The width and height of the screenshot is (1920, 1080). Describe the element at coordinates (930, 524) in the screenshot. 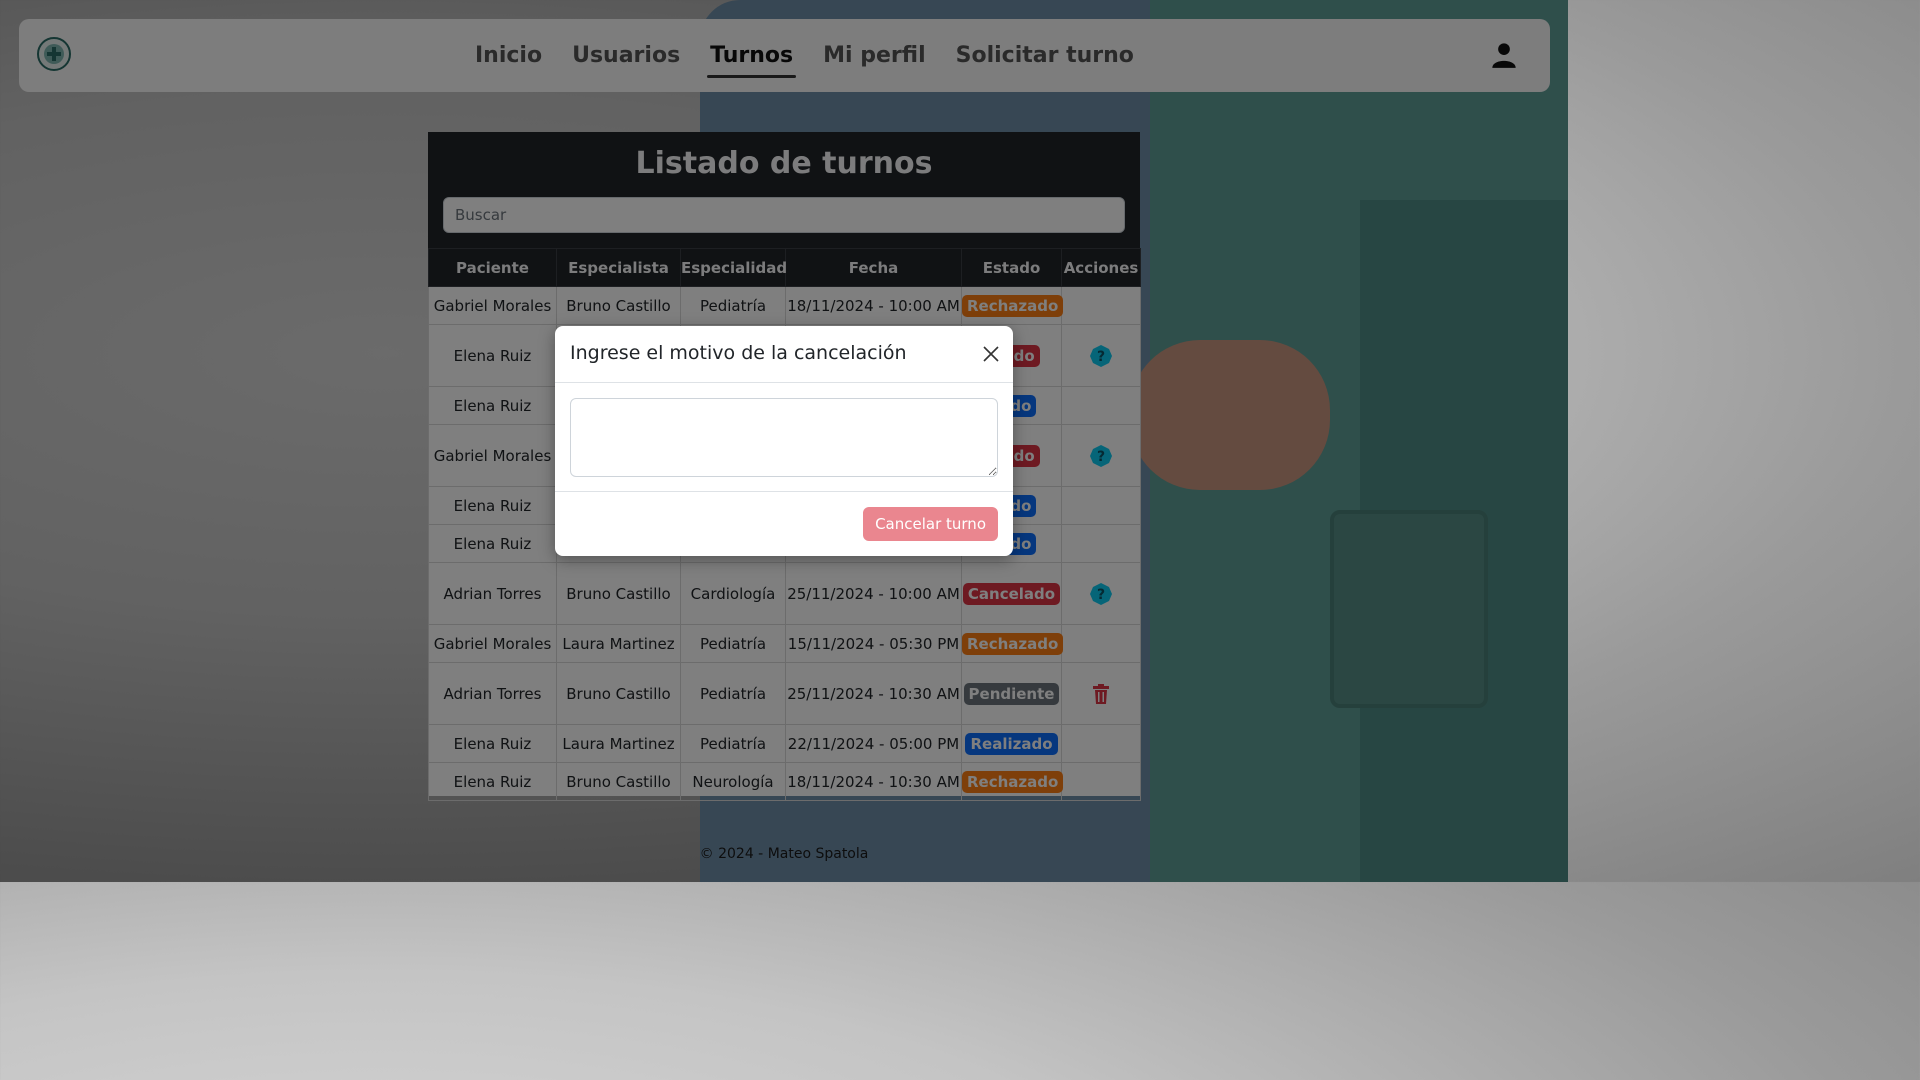

I see `cancel-turno-button: Cancelar turno` at that location.